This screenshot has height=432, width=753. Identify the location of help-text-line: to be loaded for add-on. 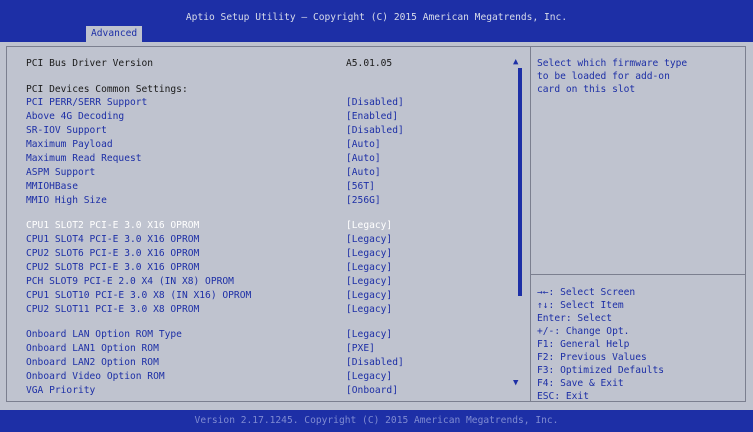
(603, 76).